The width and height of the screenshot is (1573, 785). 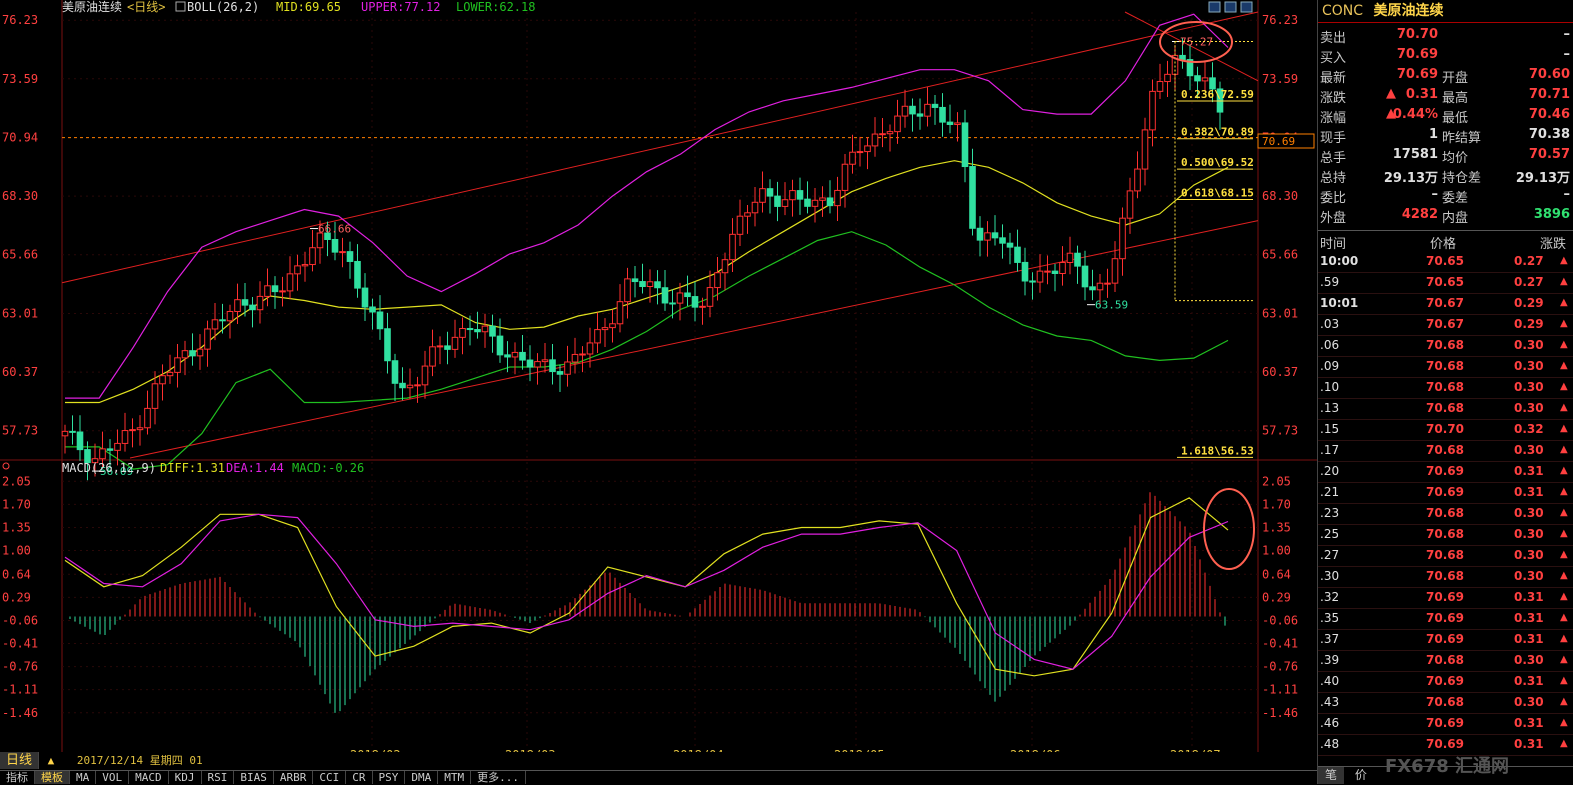 I want to click on tick-header-chg: 涨跌, so click(x=1553, y=244).